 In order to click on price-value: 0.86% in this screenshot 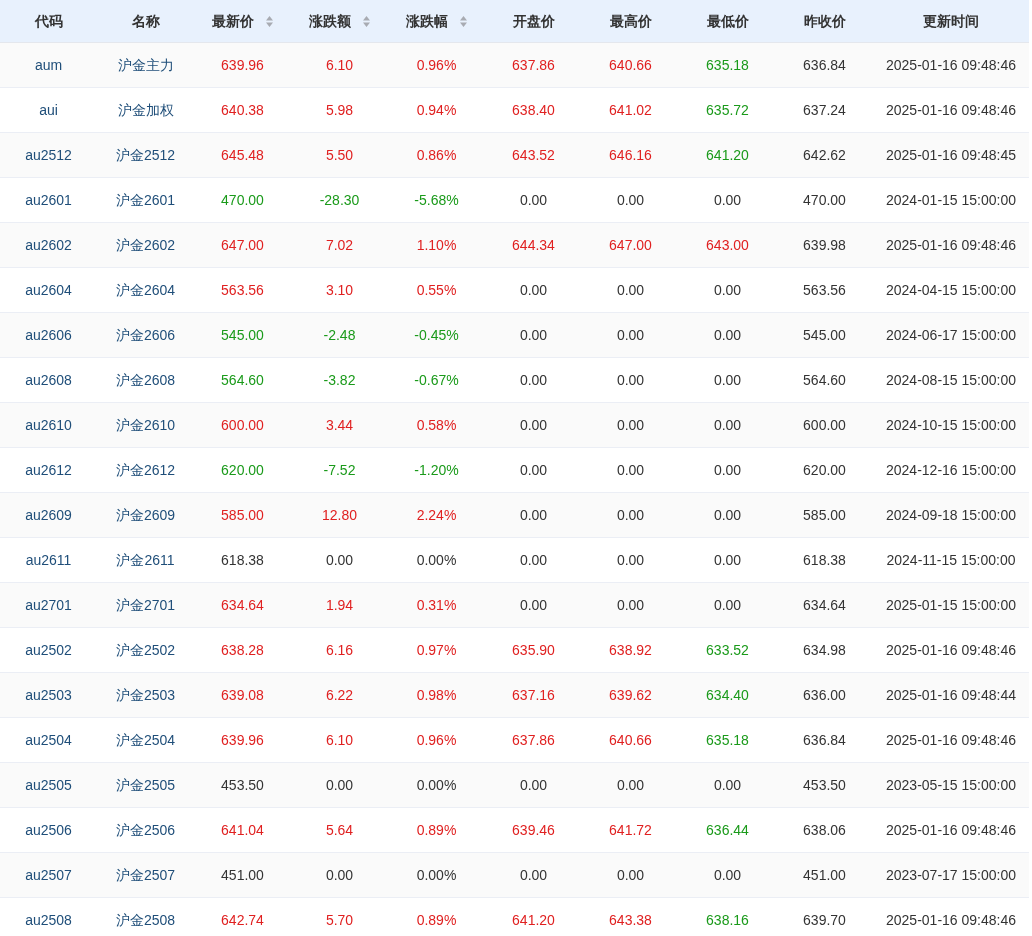, I will do `click(436, 155)`.